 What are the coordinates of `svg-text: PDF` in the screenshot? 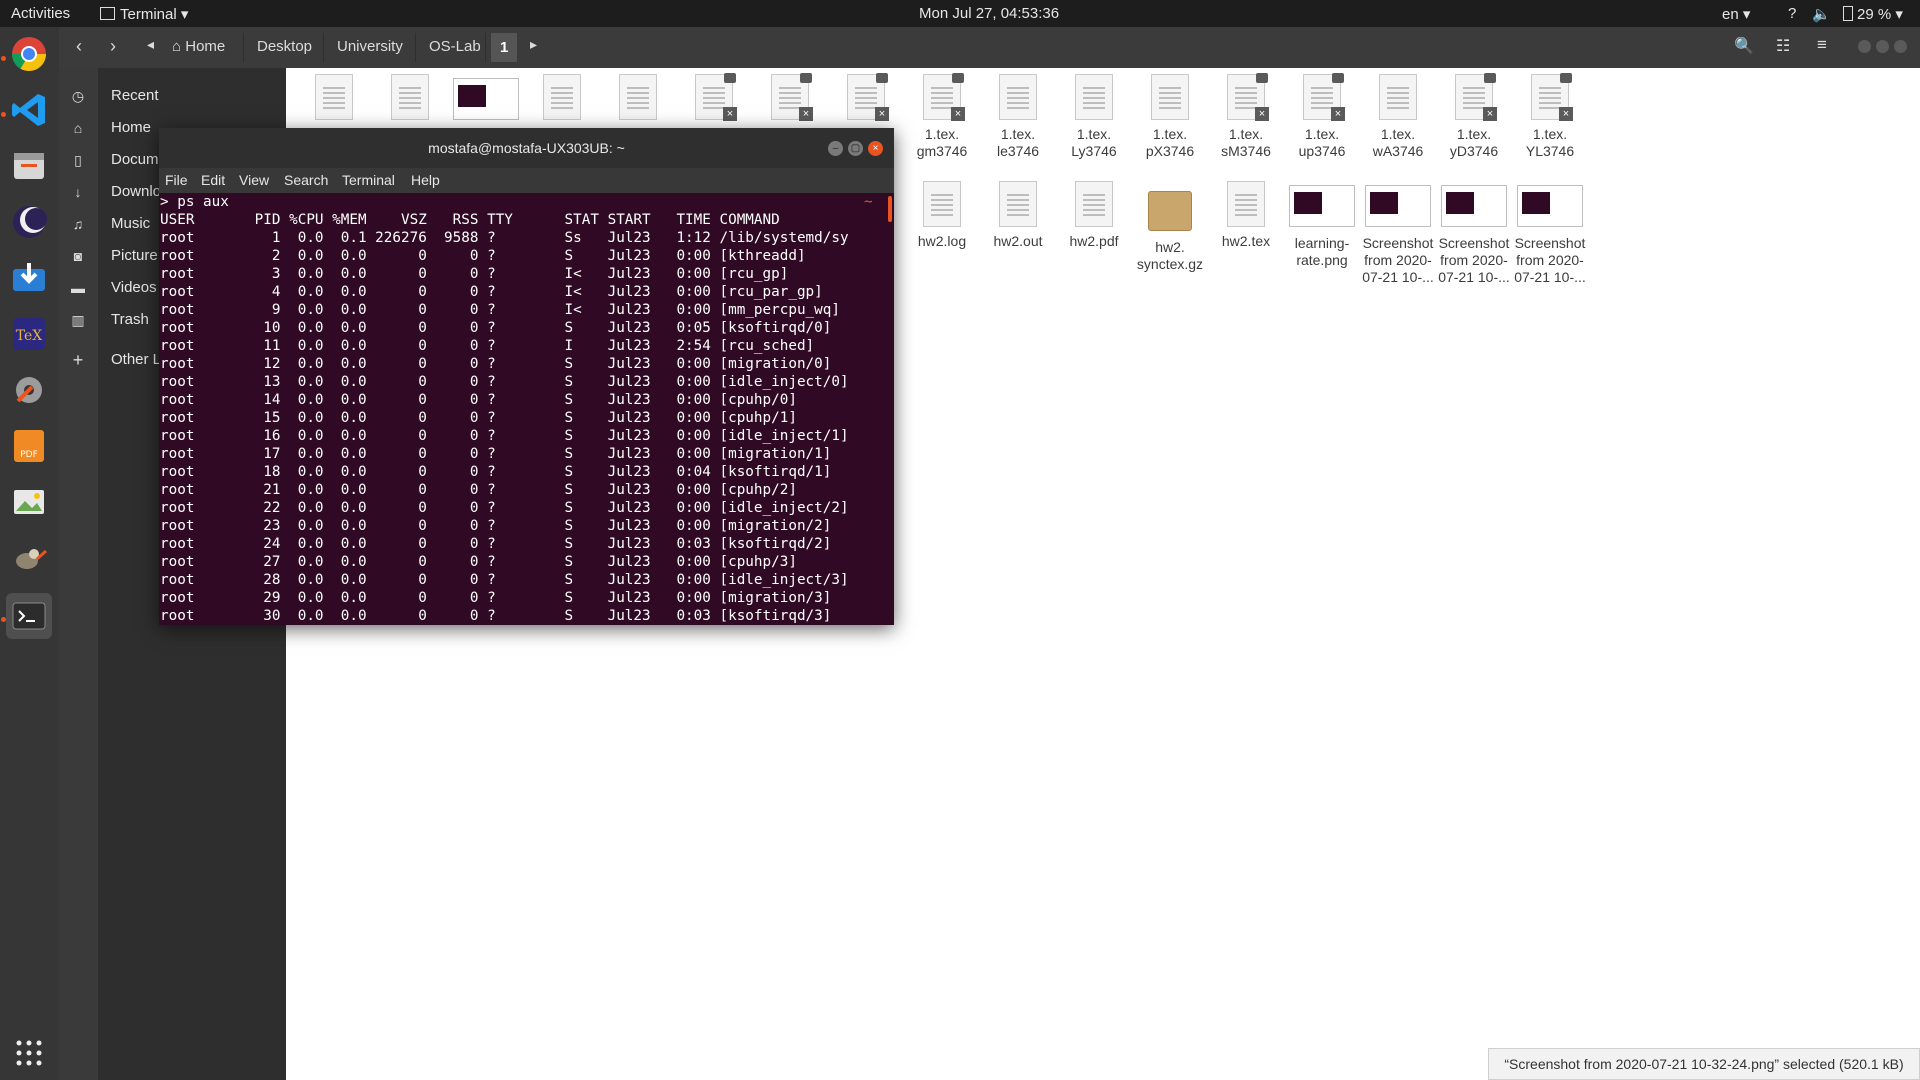 It's located at (29, 455).